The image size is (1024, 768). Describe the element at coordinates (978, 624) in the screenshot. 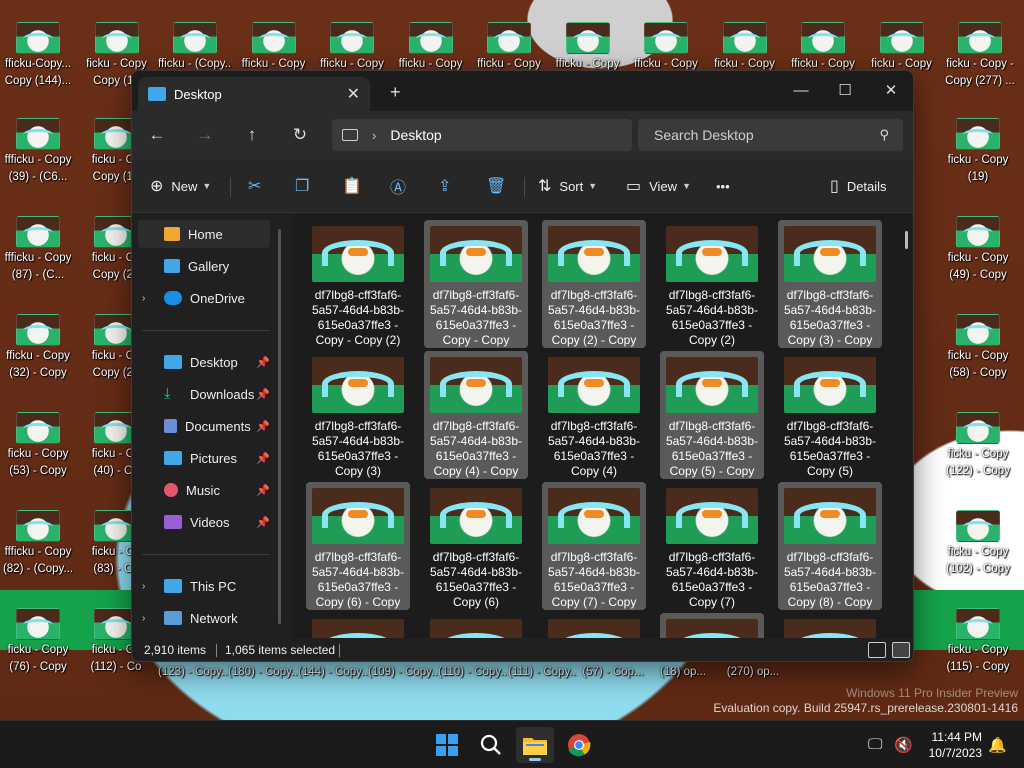

I see `image-thumbnail-icon` at that location.